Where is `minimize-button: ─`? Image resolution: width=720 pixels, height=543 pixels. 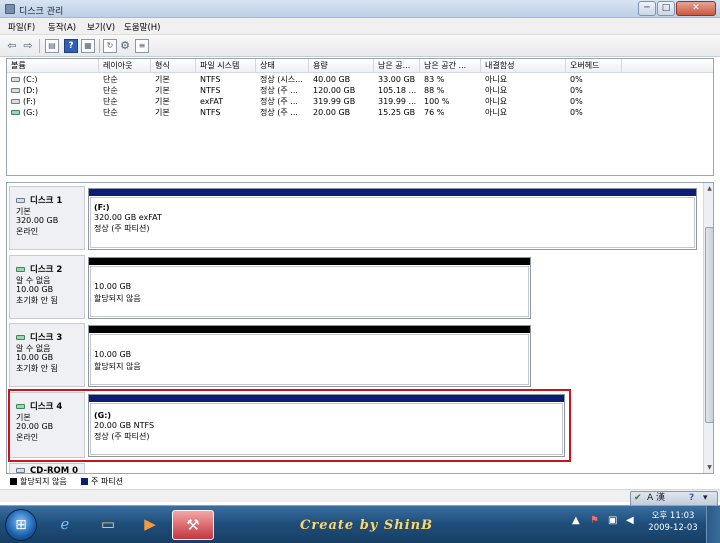 minimize-button: ─ is located at coordinates (647, 8).